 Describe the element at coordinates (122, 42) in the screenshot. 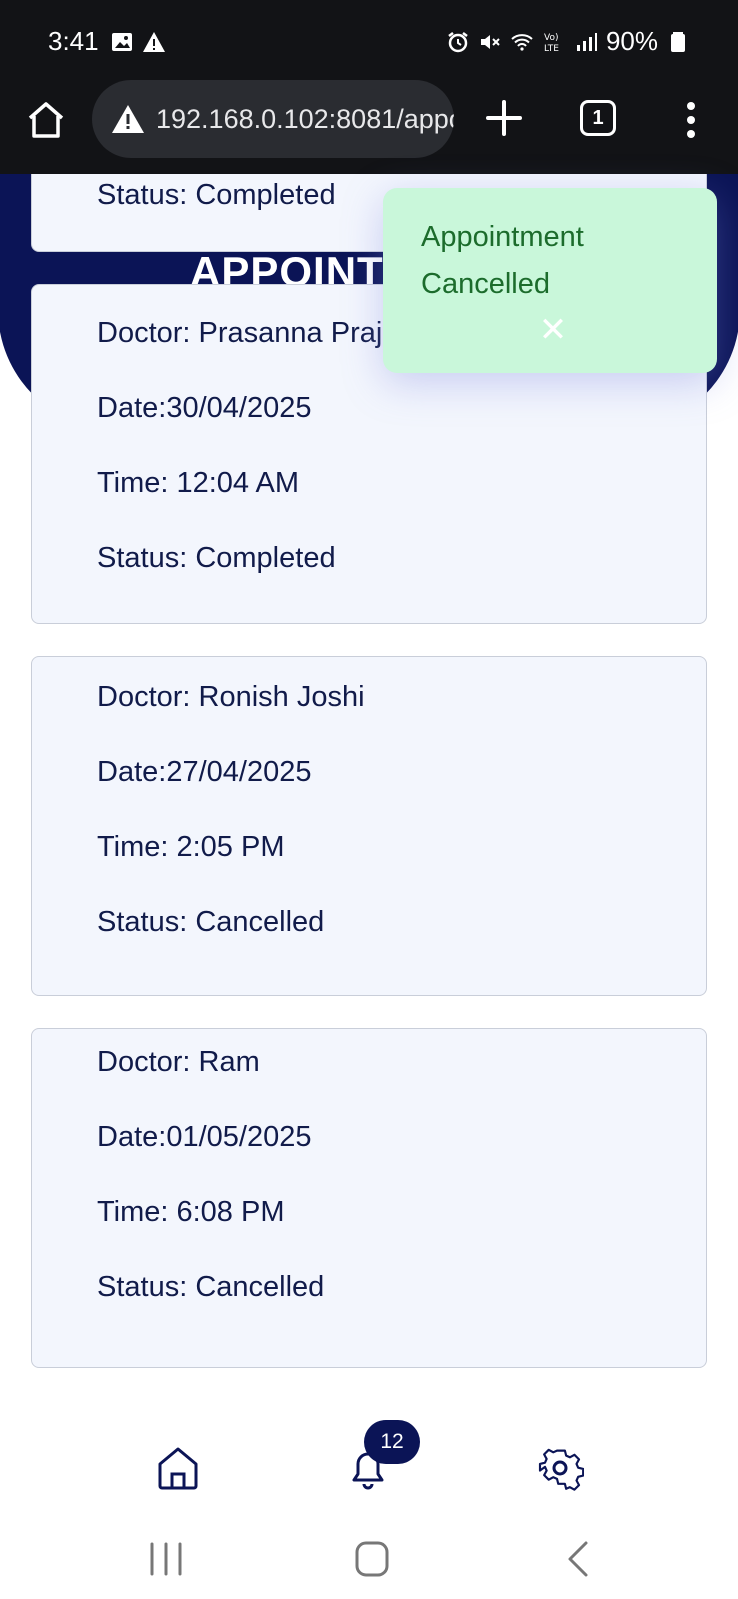

I see `image-icon` at that location.